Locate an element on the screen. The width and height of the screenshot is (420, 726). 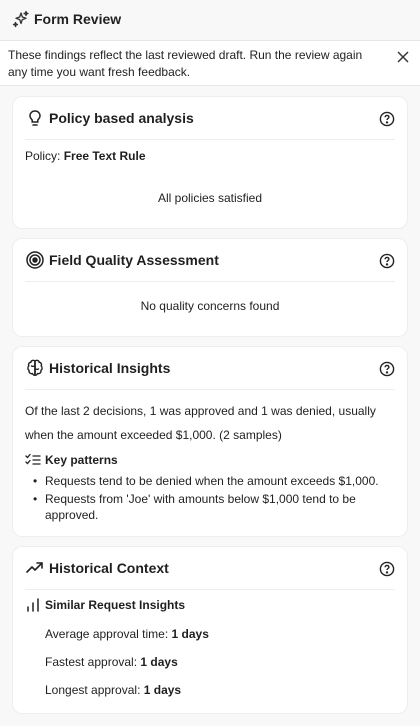
policy-line: Policy: Free Text Rule is located at coordinates (85, 156).